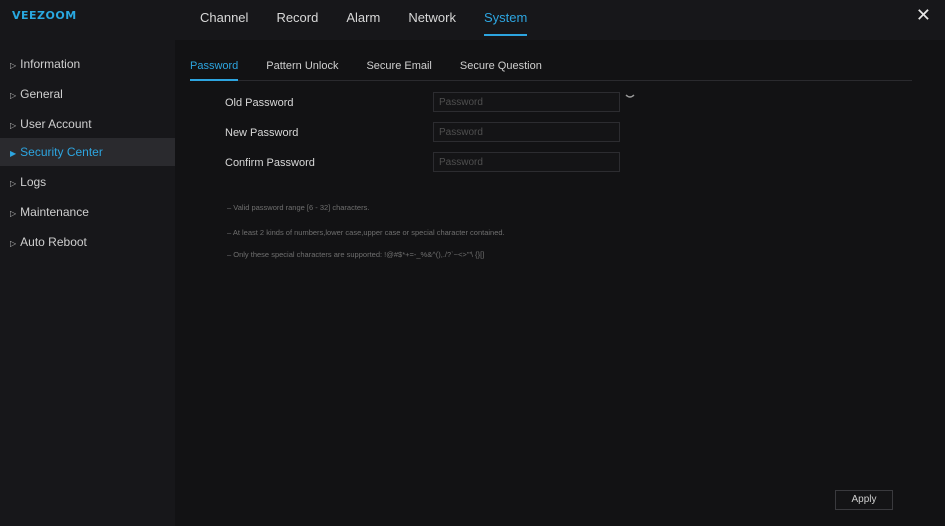 This screenshot has height=526, width=945. What do you see at coordinates (259, 103) in the screenshot?
I see `old-password-label: Old Password` at bounding box center [259, 103].